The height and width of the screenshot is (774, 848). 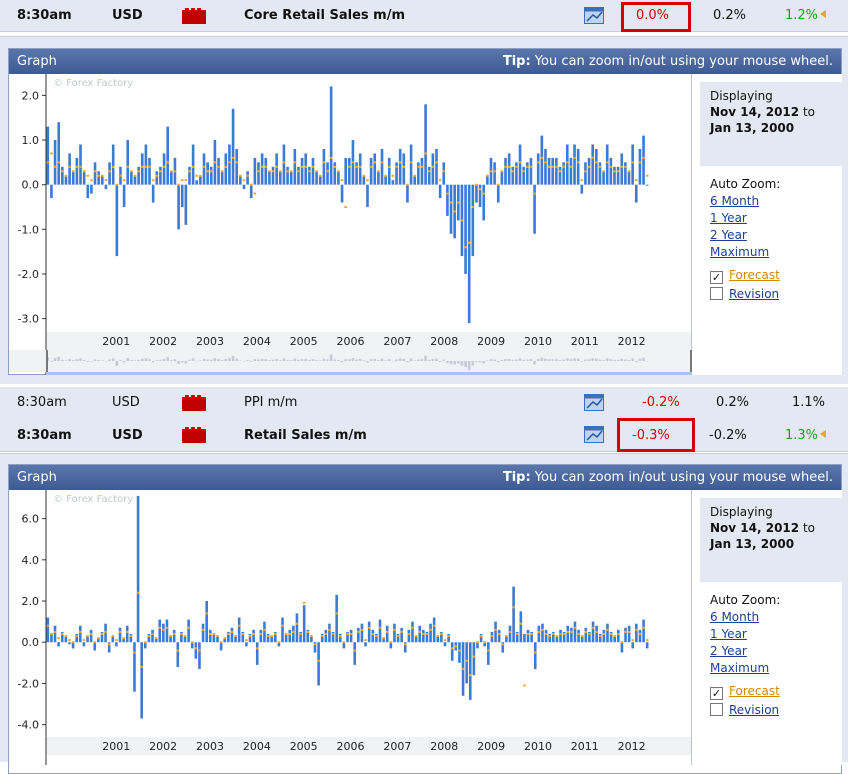 I want to click on auto-zoom: Auto Zoom: 6 Month 1 Year 2 Year Maximum, so click(x=745, y=634).